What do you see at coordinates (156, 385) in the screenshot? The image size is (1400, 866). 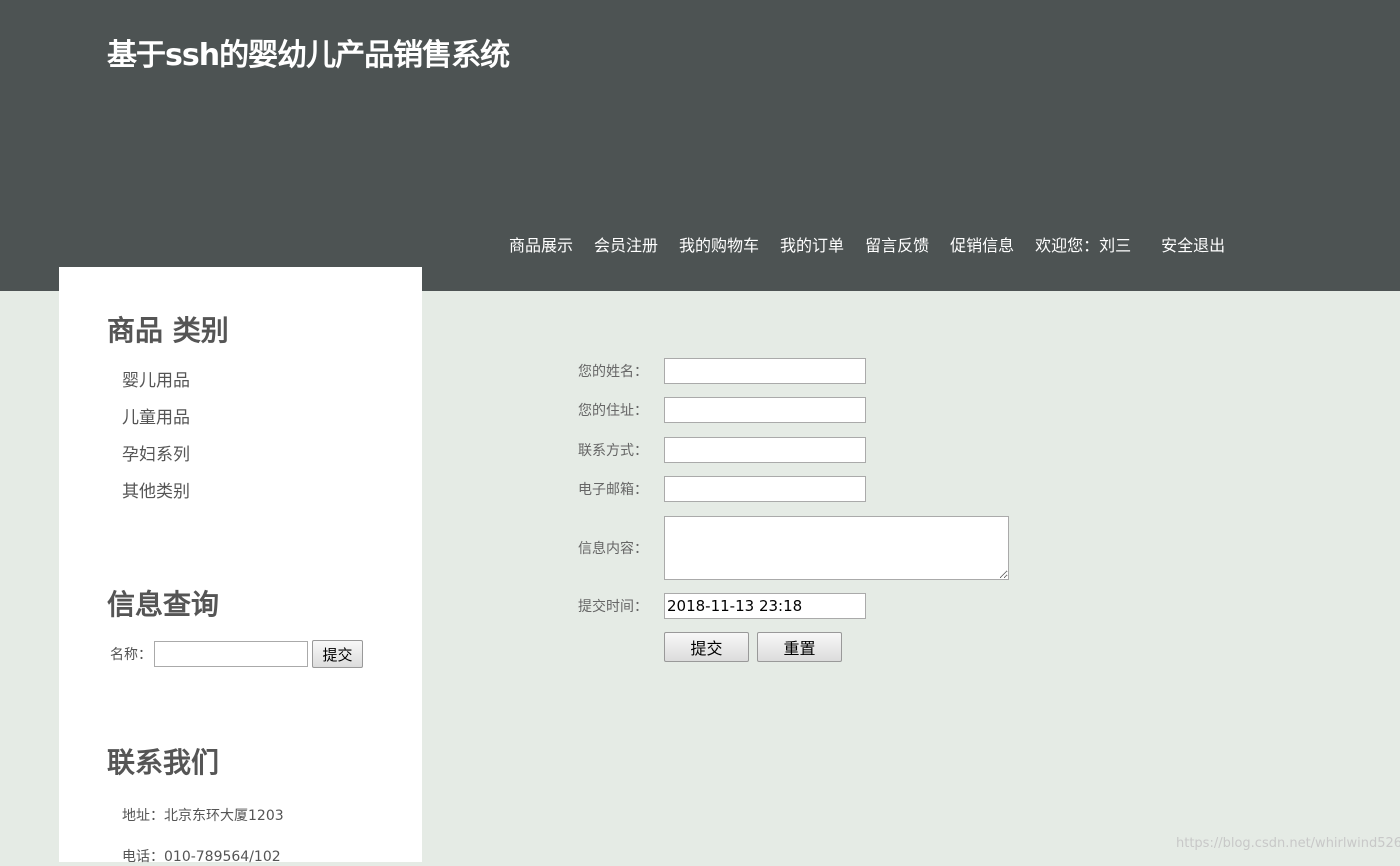 I see `category-item: 婴儿用品` at bounding box center [156, 385].